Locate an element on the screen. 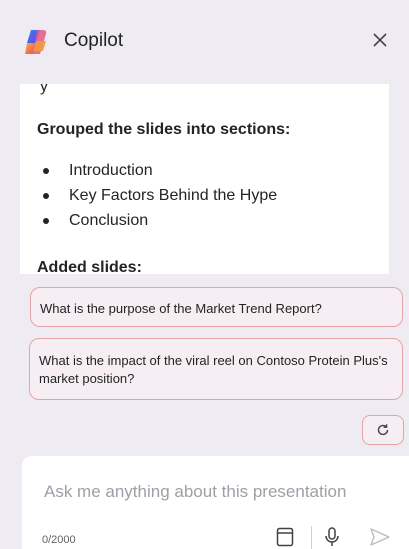 The image size is (409, 549). character-counter: 0/2000 is located at coordinates (59, 540).